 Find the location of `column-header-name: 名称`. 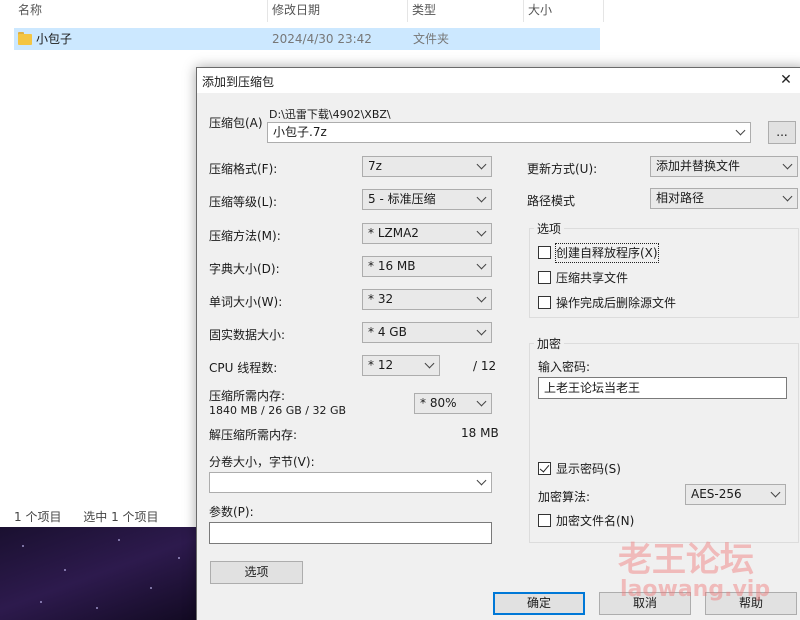

column-header-name: 名称 is located at coordinates (141, 11).